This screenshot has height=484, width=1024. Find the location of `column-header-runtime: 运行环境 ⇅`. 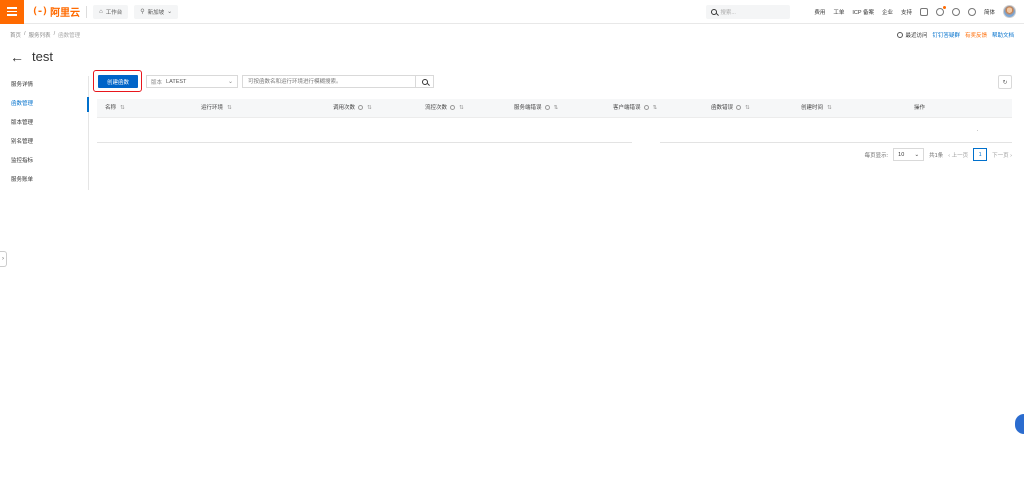

column-header-runtime: 运行环境 ⇅ is located at coordinates (216, 108).